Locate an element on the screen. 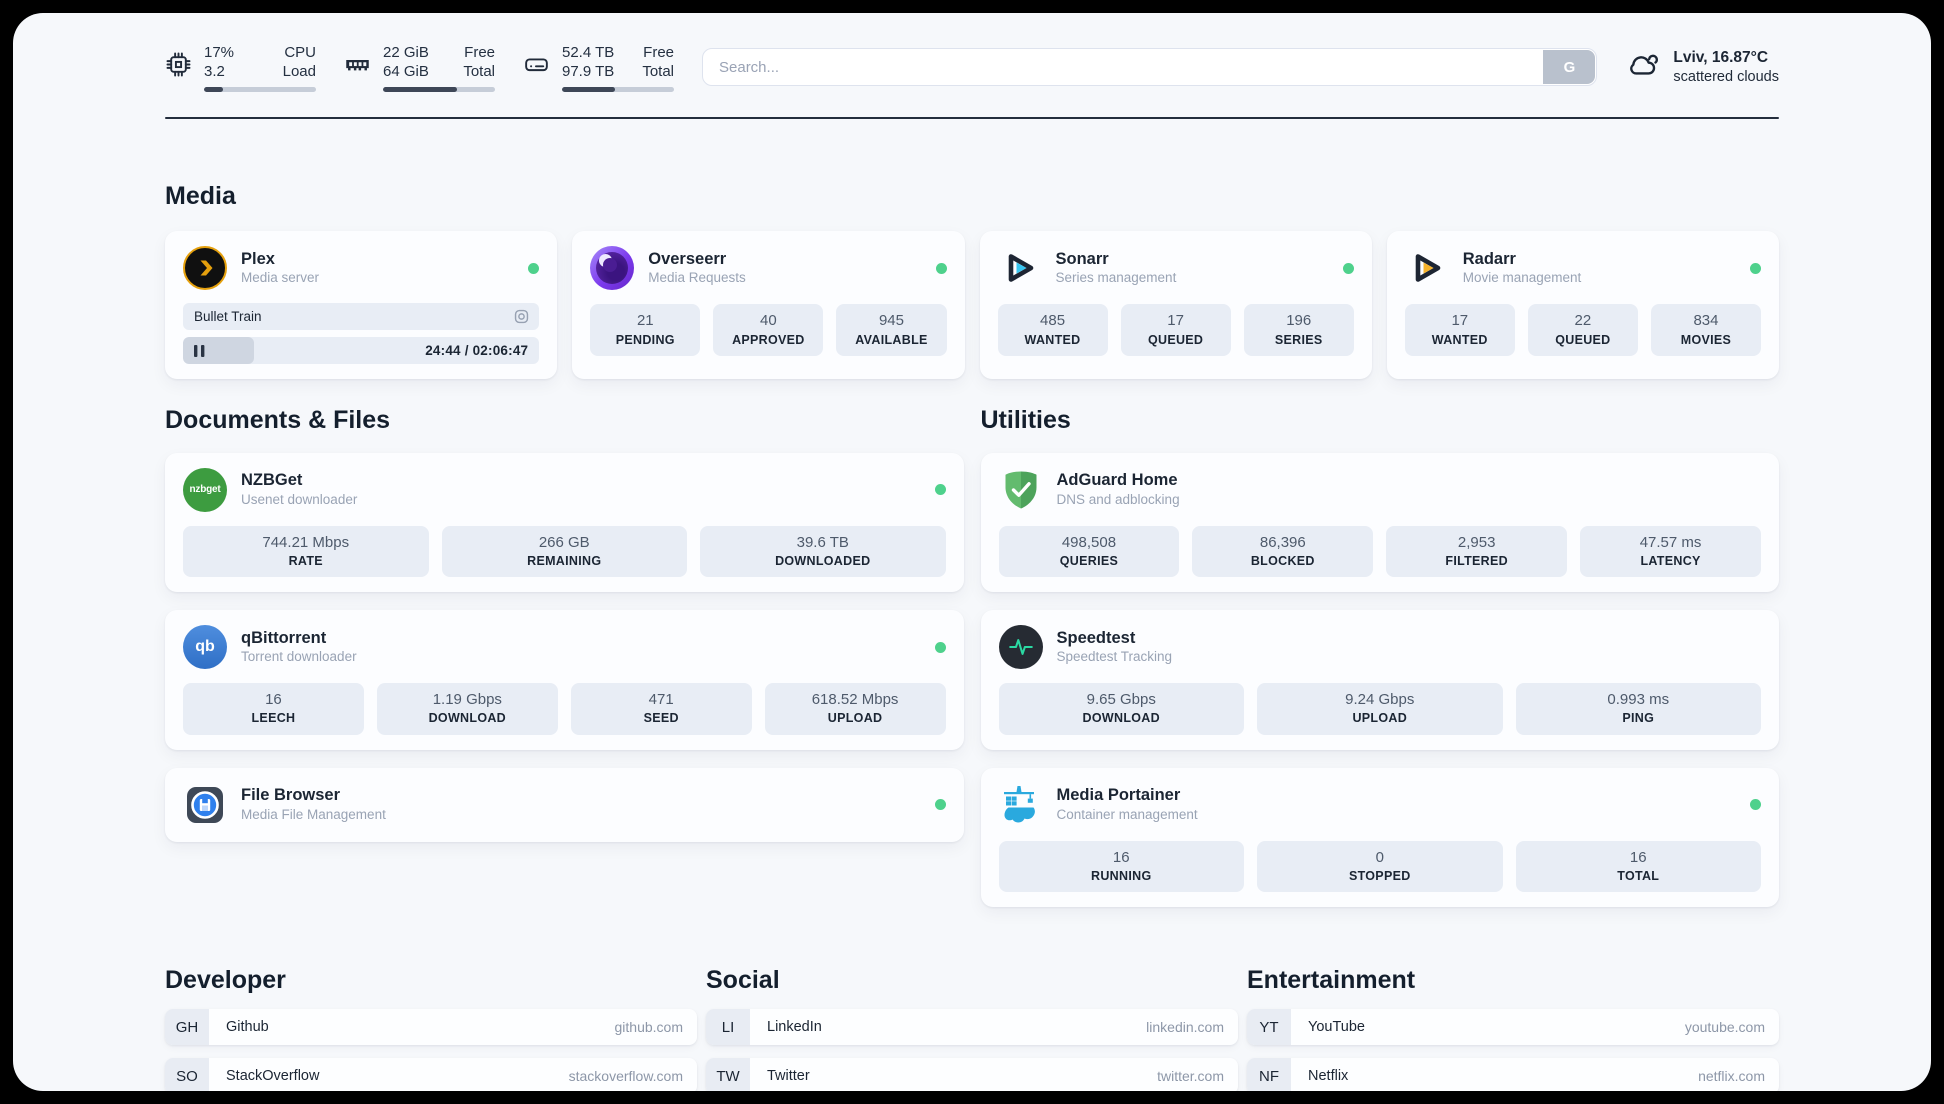  plex-icon is located at coordinates (205, 268).